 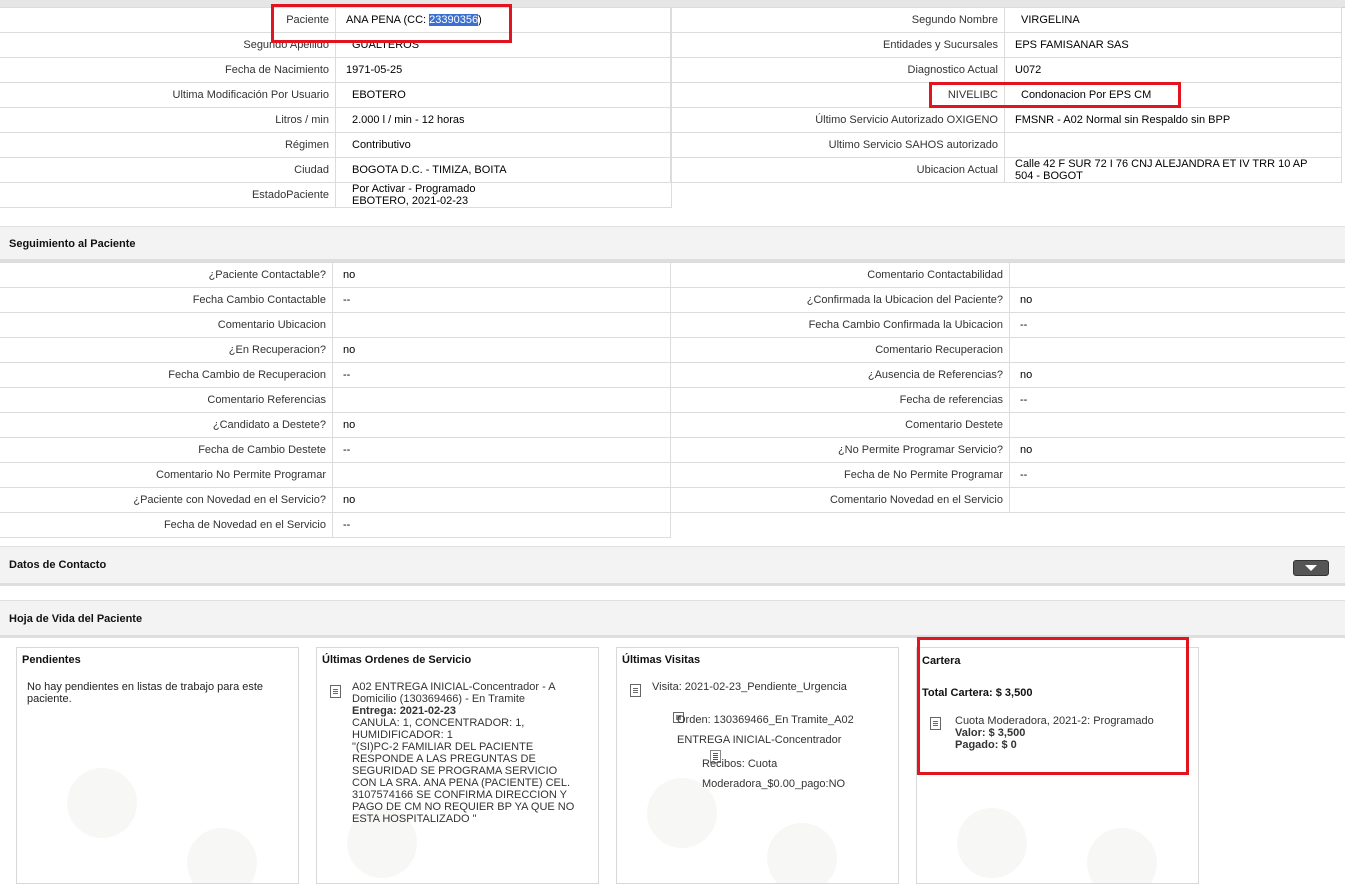 I want to click on recibos-line1: Recibos: Cuota, so click(x=773, y=764).